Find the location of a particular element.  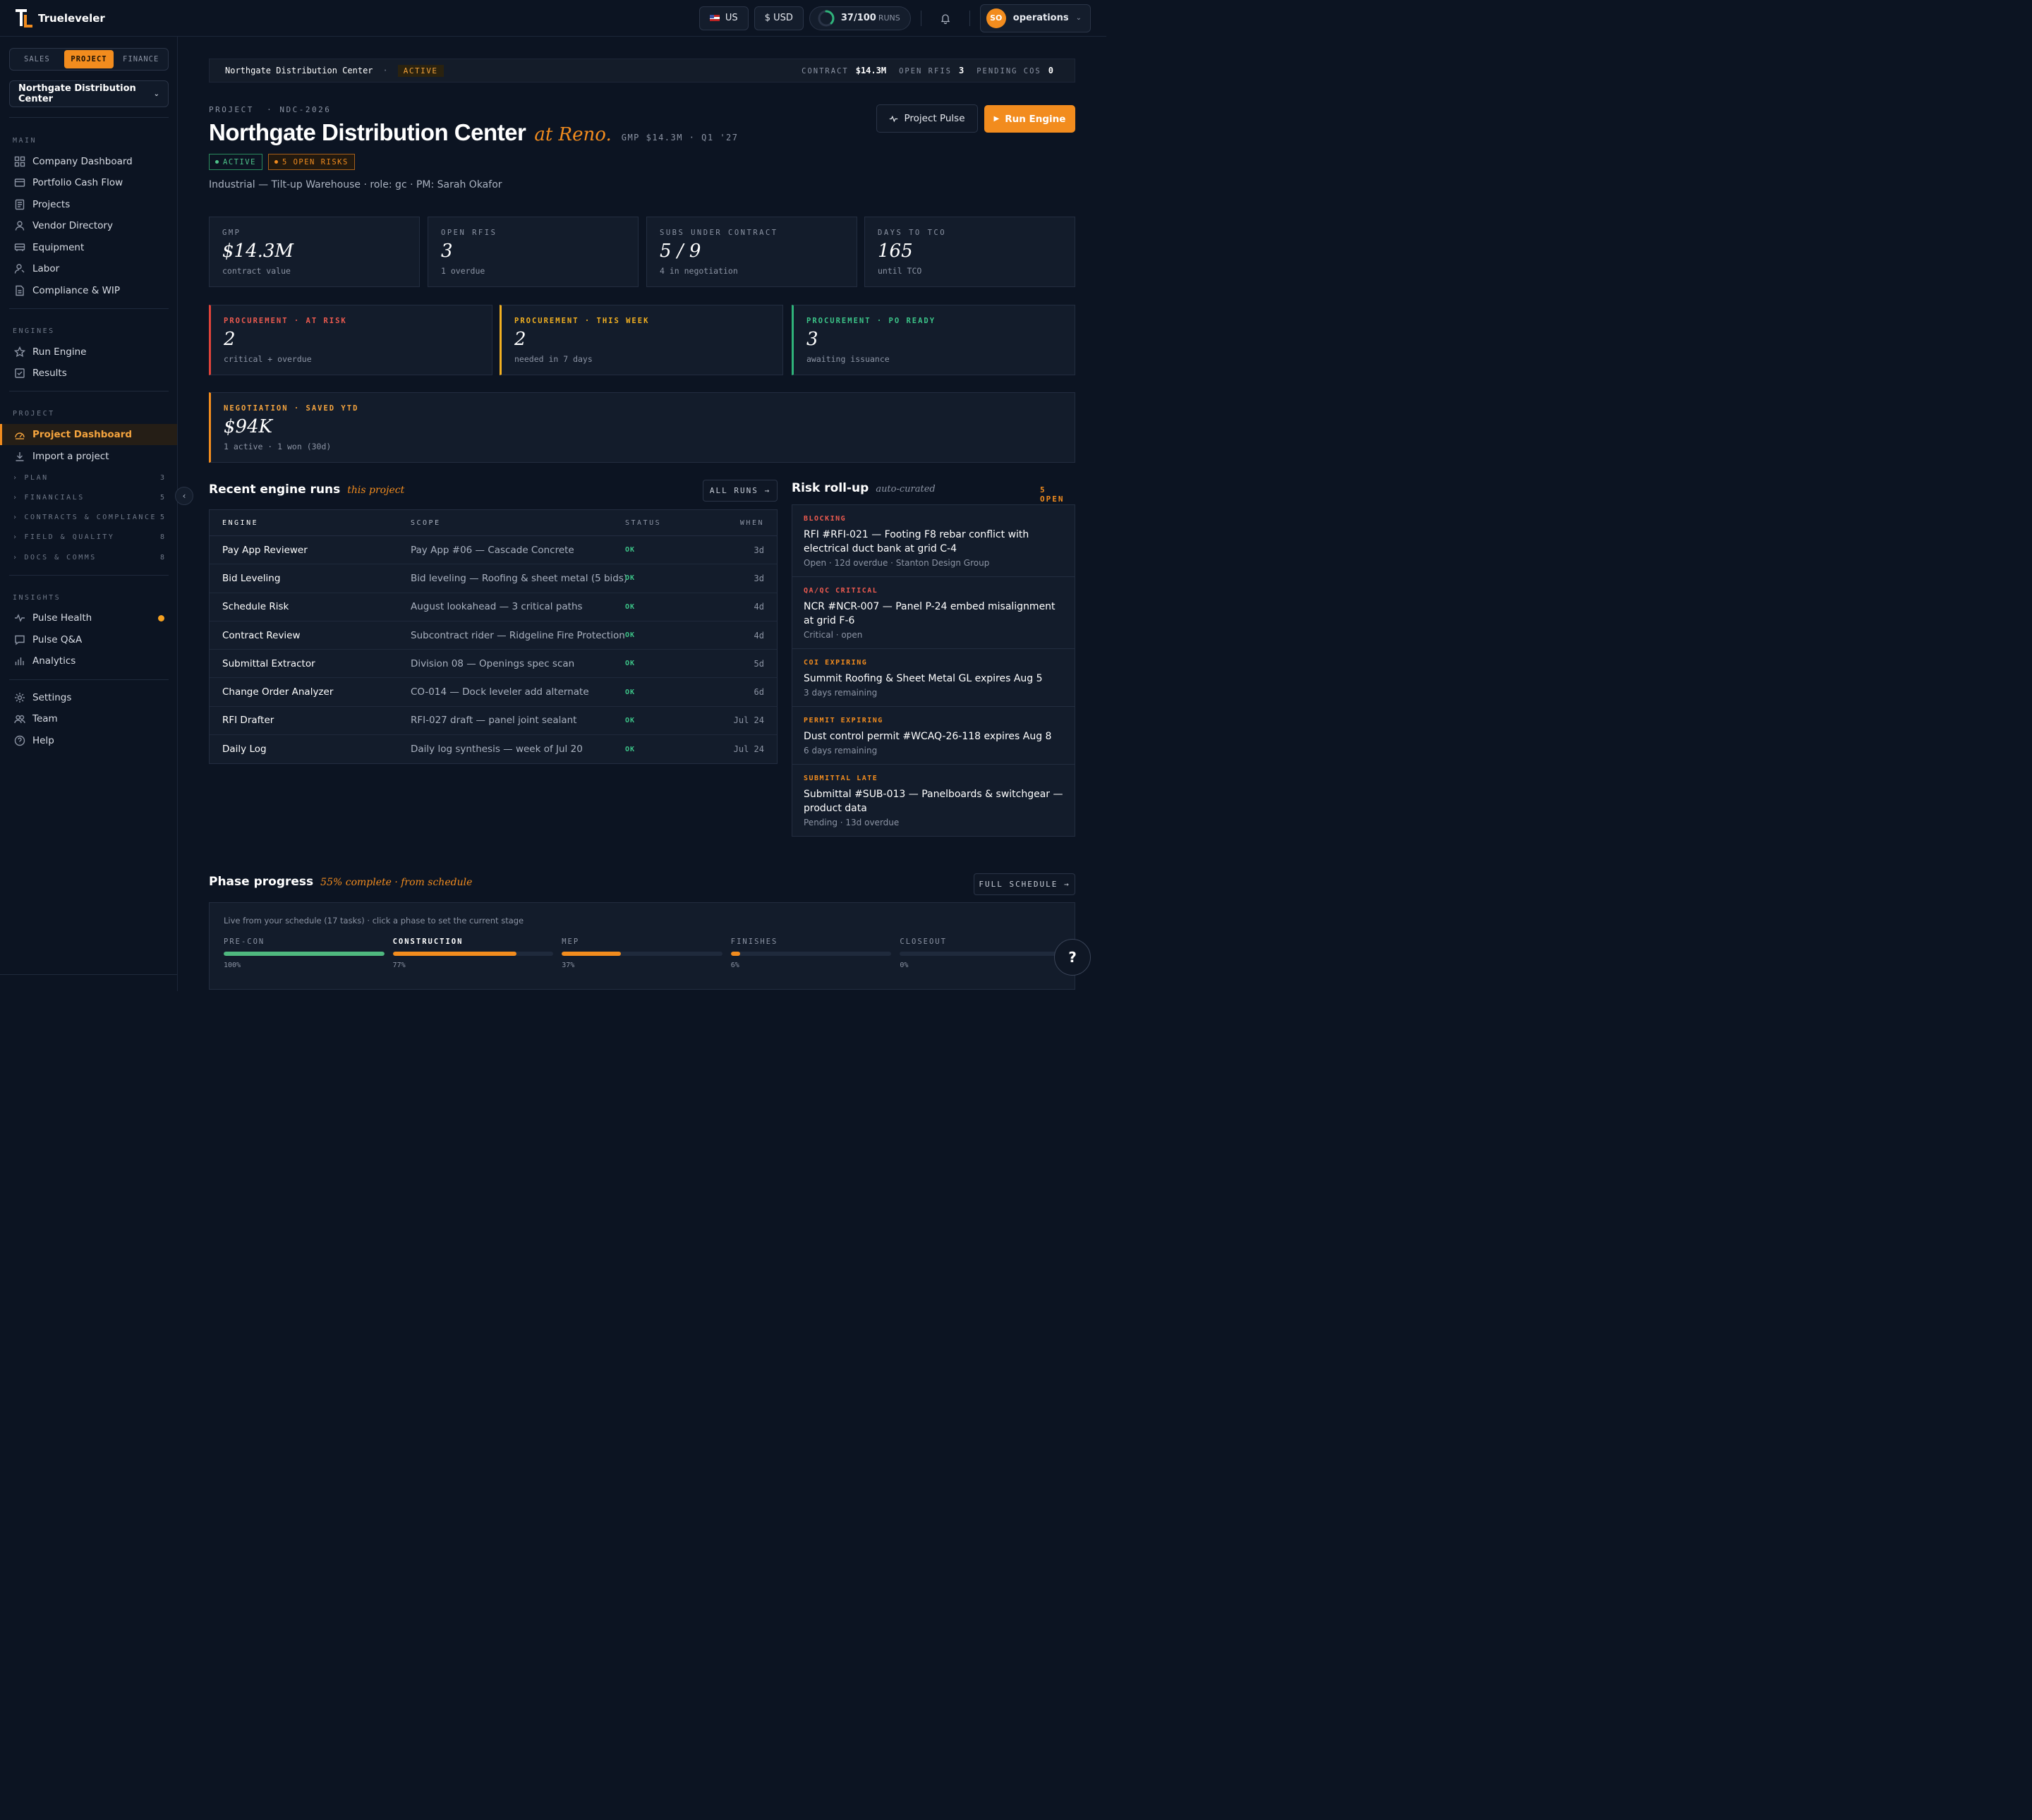

segment-sales: SALES is located at coordinates (37, 59).